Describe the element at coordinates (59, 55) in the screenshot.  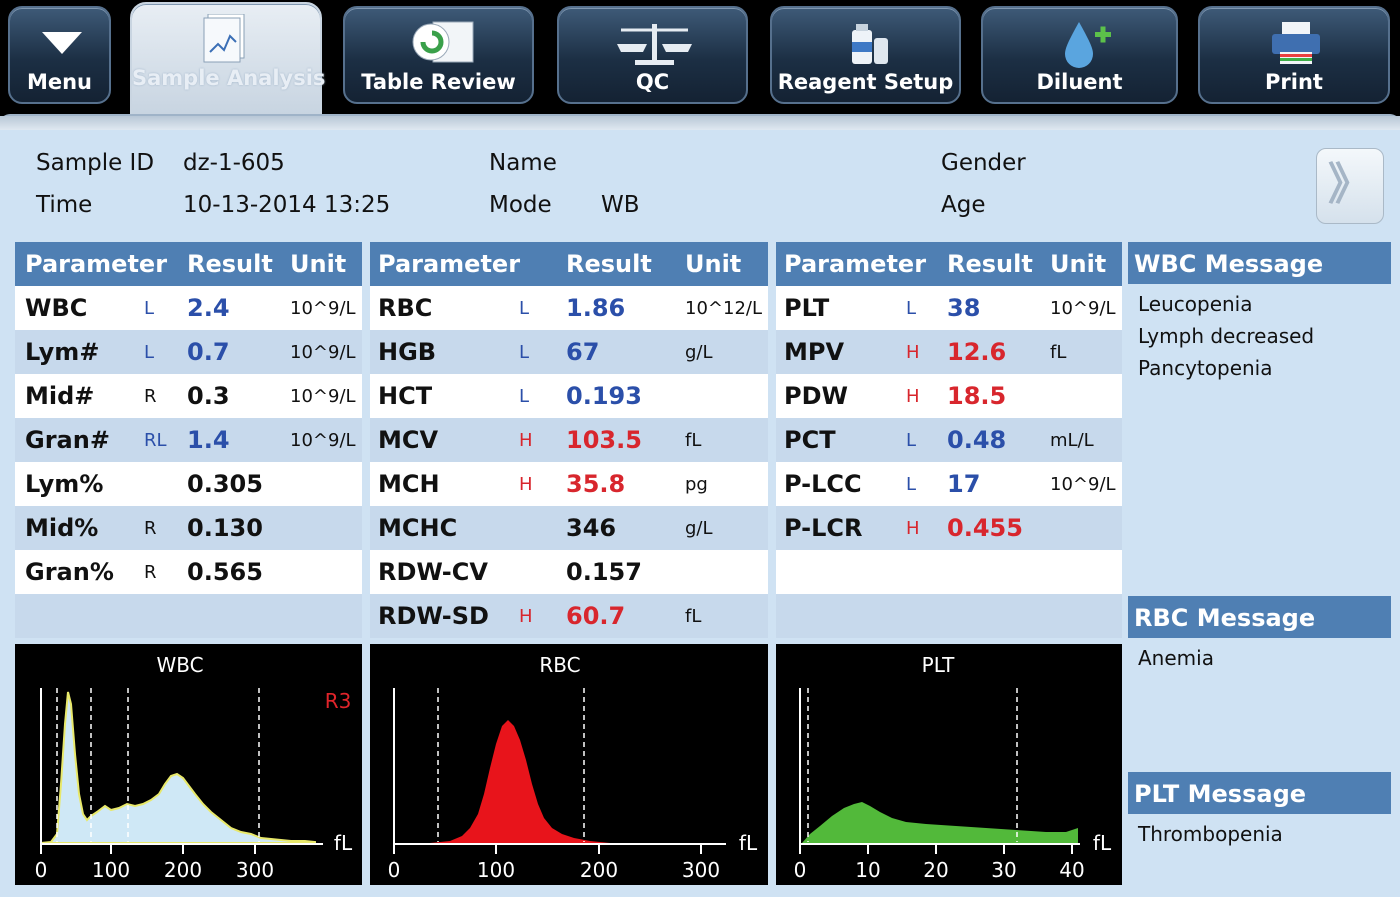
I see `menu-button: Menu` at that location.